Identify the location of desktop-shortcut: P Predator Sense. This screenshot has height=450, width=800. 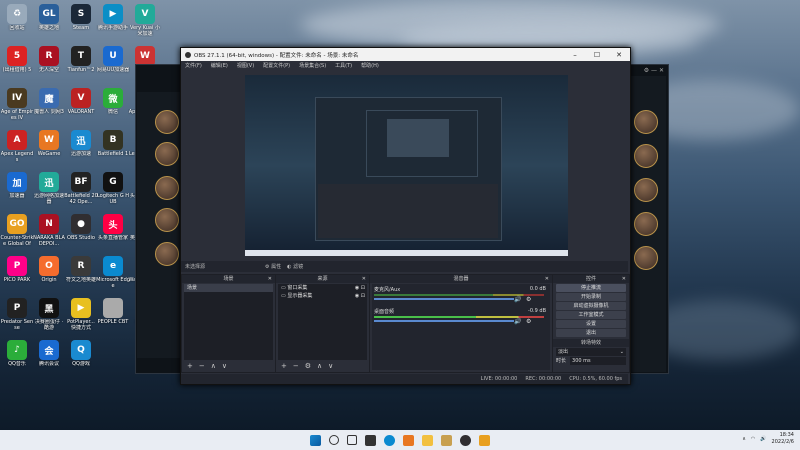
(17, 316).